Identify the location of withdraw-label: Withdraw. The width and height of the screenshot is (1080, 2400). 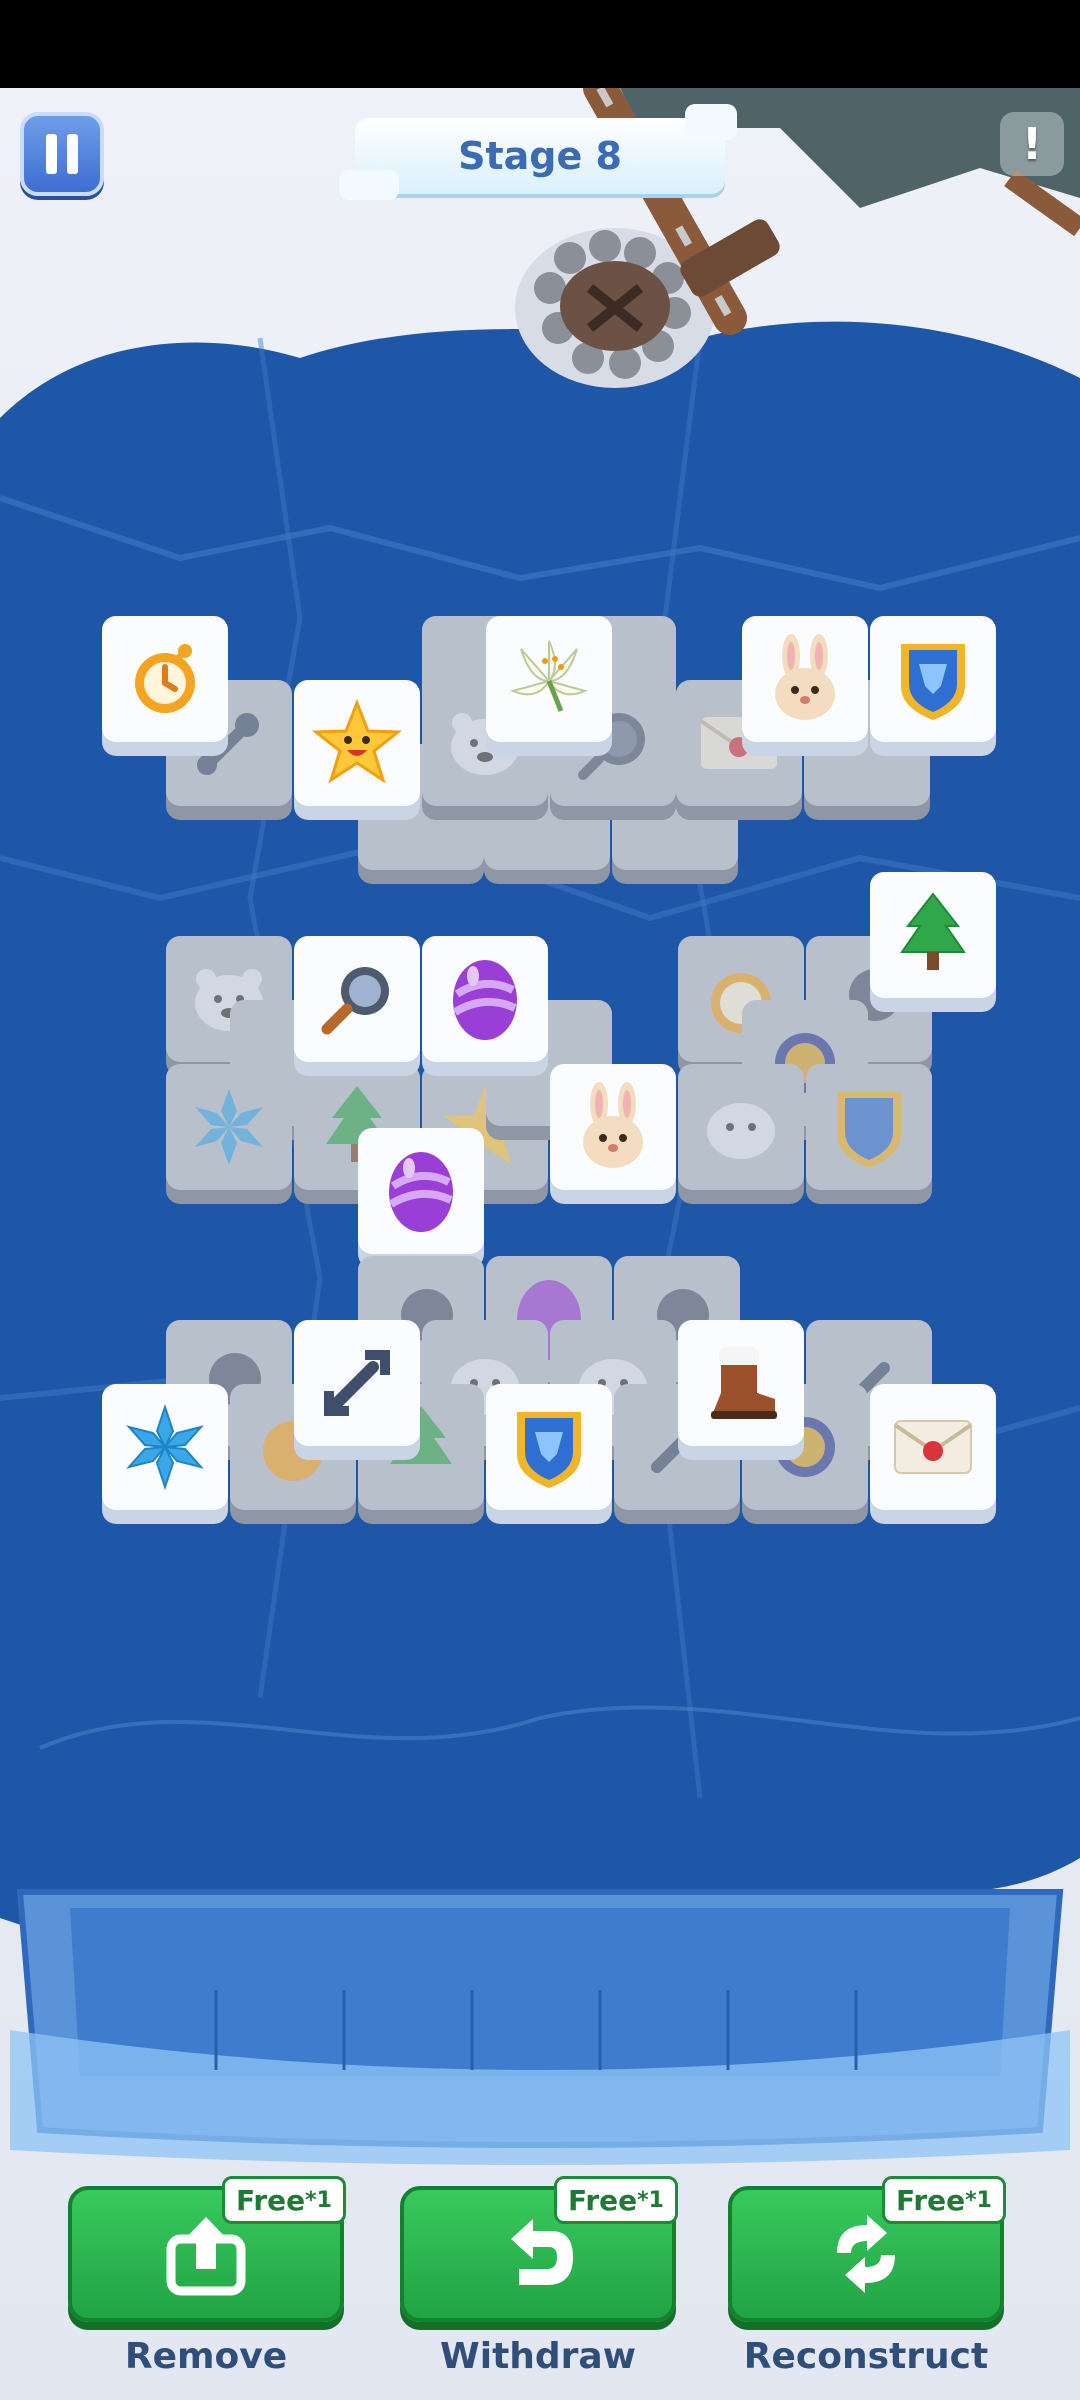
(538, 2356).